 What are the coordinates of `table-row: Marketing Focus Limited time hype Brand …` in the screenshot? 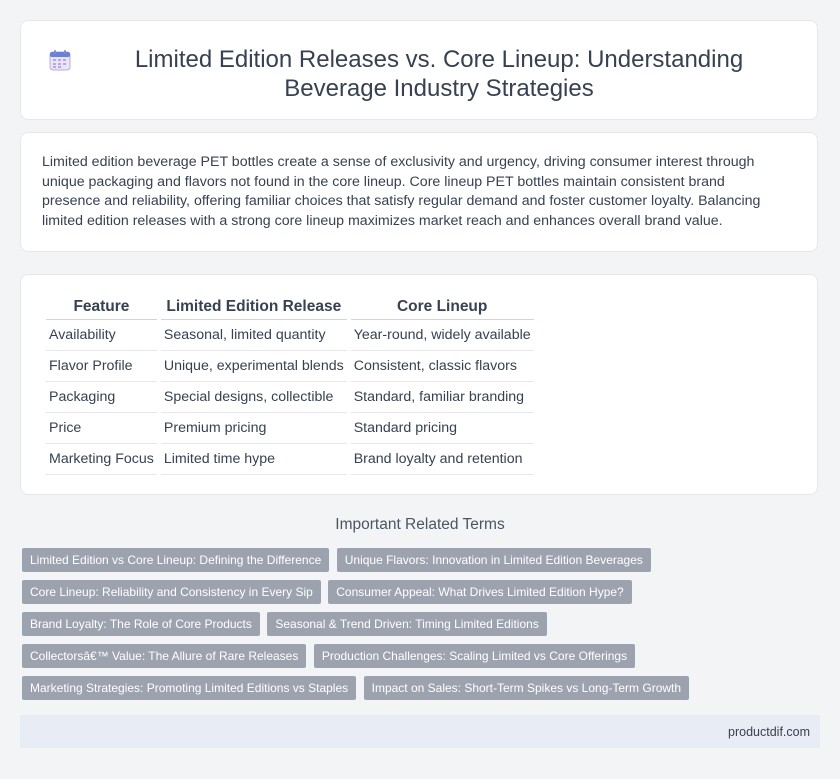 It's located at (290, 459).